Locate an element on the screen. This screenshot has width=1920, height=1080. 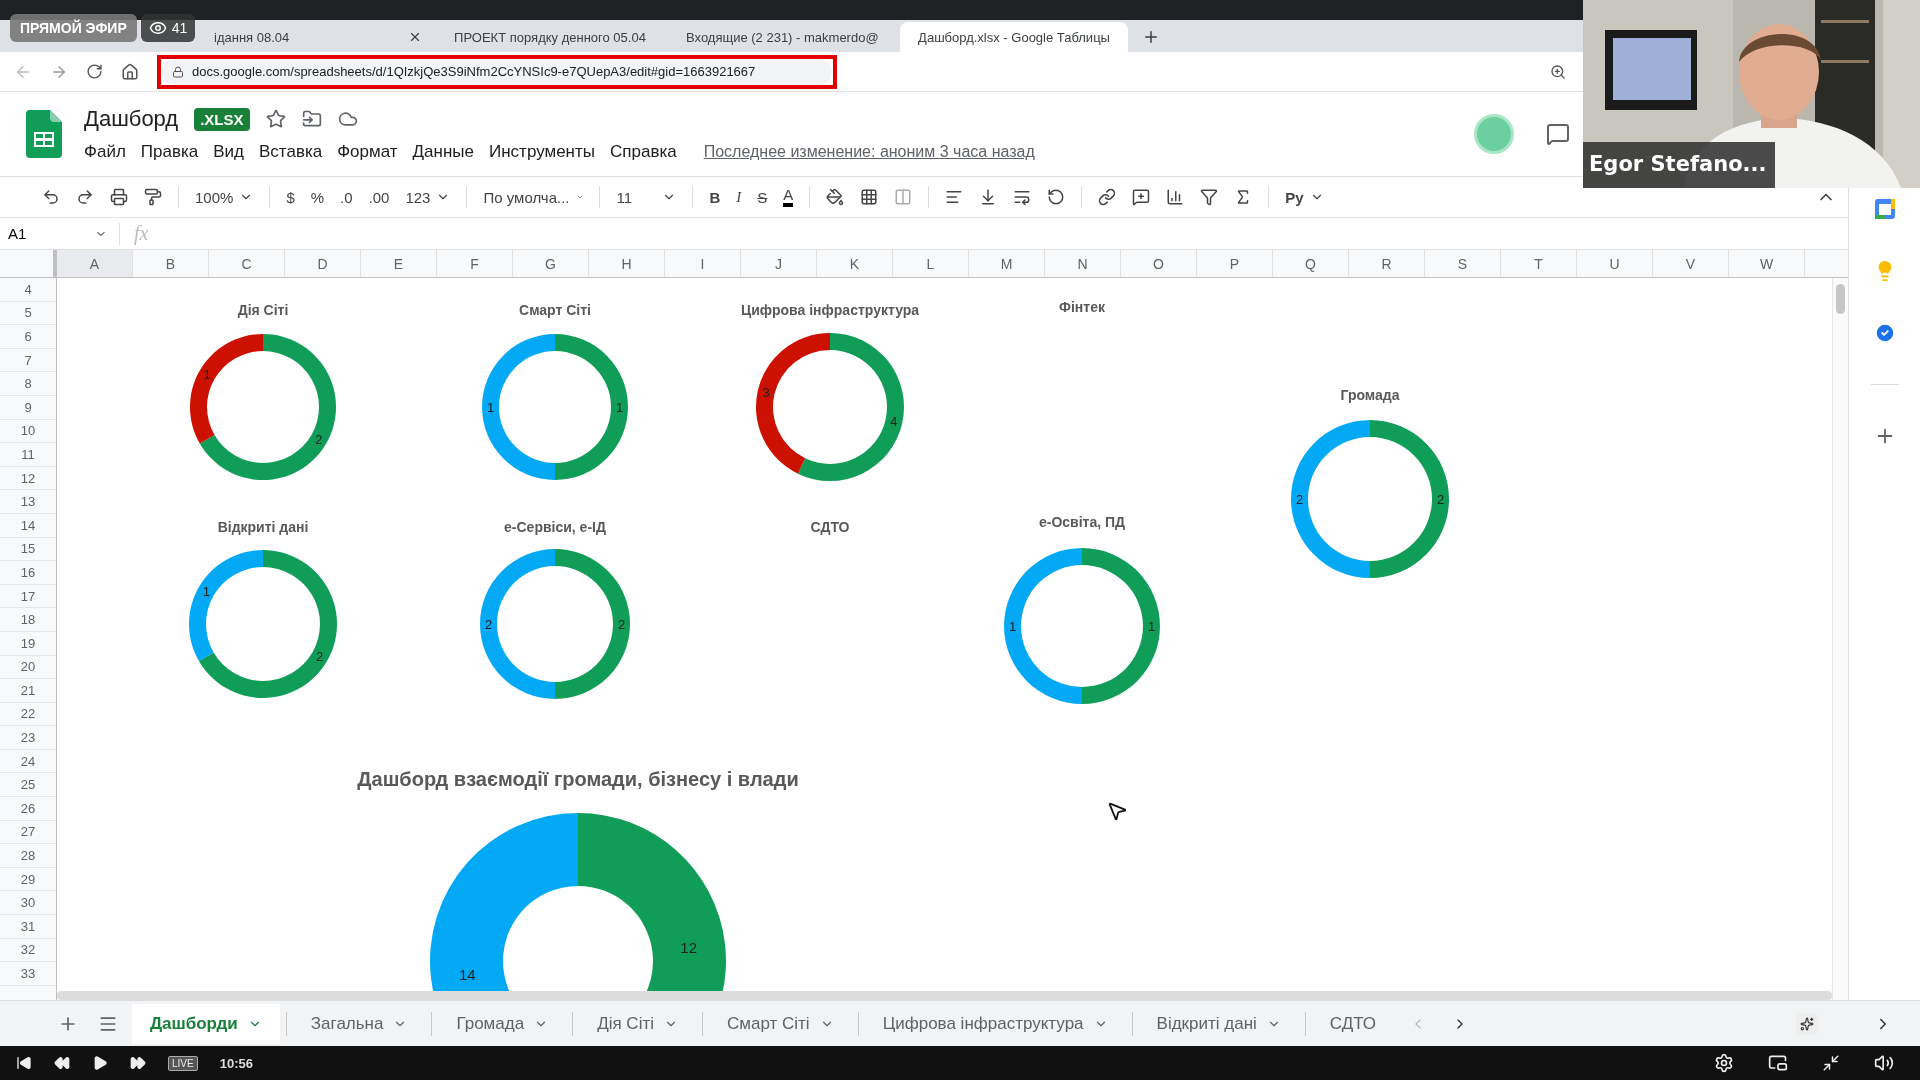
row-header: 30 is located at coordinates (28, 903).